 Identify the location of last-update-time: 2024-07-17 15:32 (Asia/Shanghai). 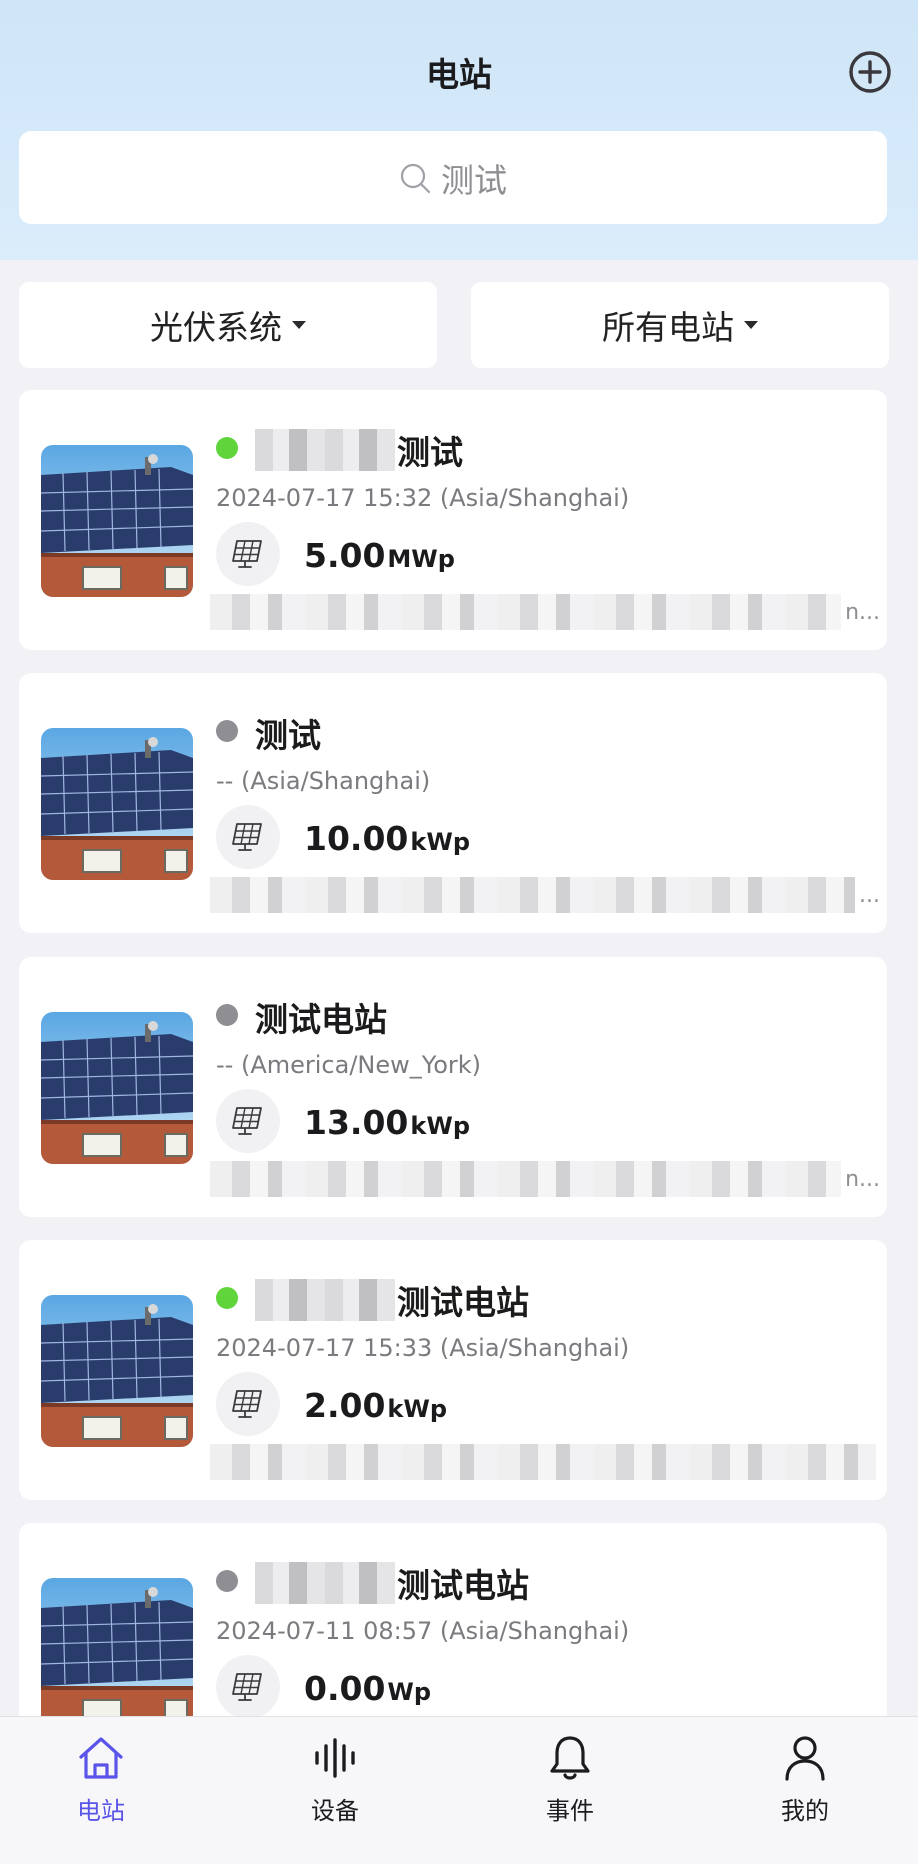
(423, 498).